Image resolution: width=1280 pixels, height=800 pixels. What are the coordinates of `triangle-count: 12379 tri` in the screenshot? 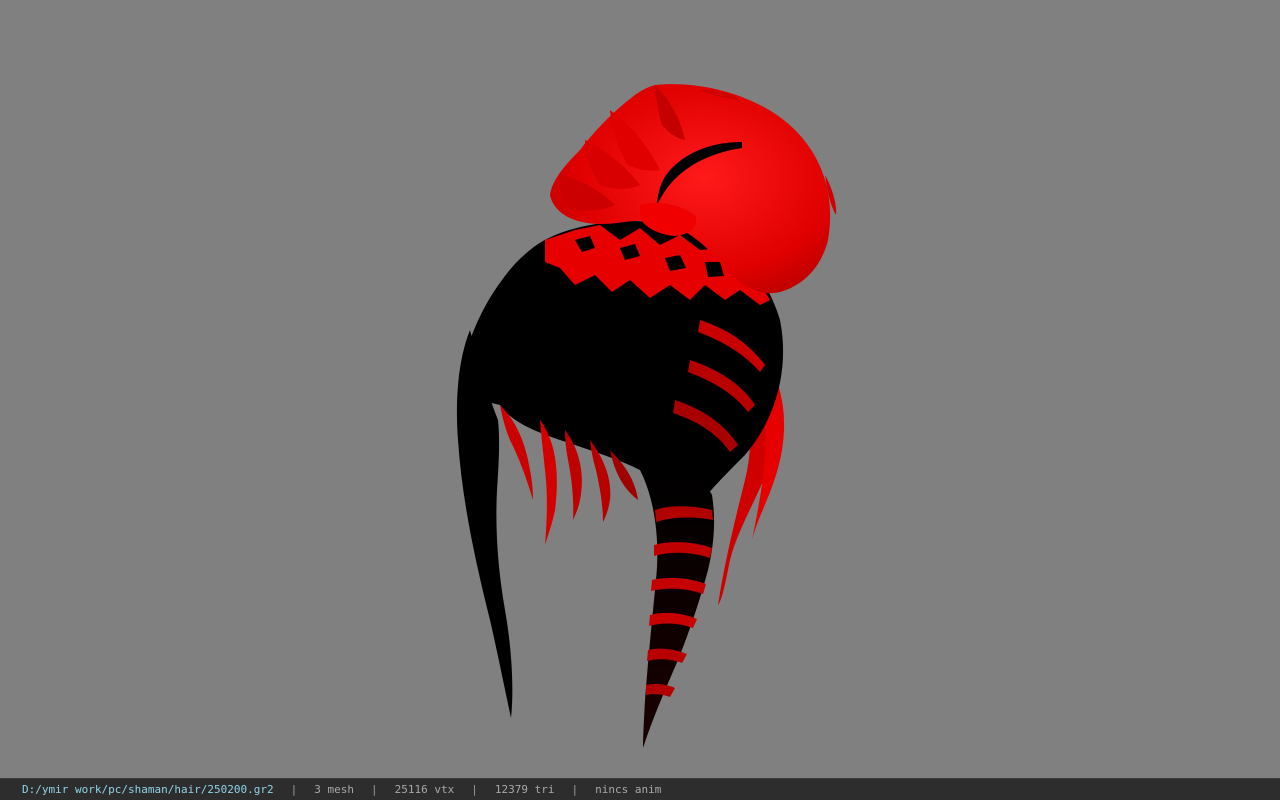 It's located at (524, 789).